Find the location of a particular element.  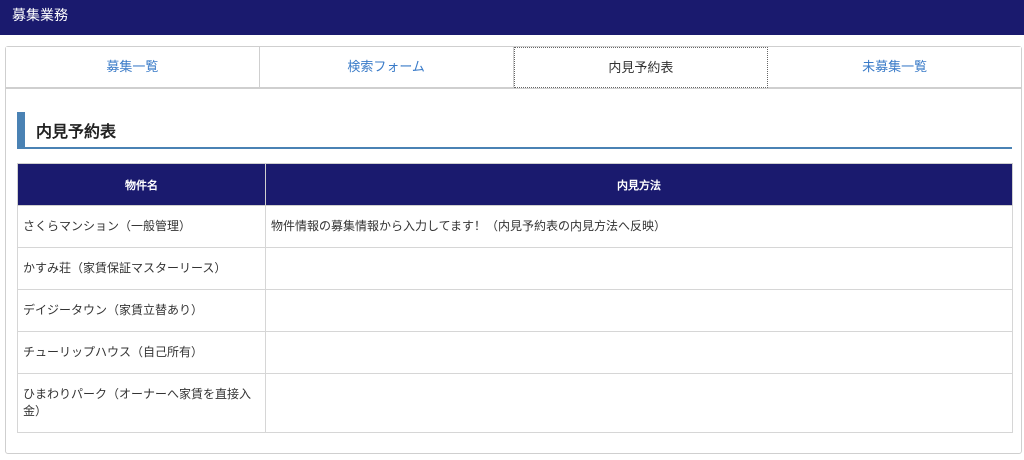

table-row: デイジータウン（家賃立替あり） is located at coordinates (515, 310).